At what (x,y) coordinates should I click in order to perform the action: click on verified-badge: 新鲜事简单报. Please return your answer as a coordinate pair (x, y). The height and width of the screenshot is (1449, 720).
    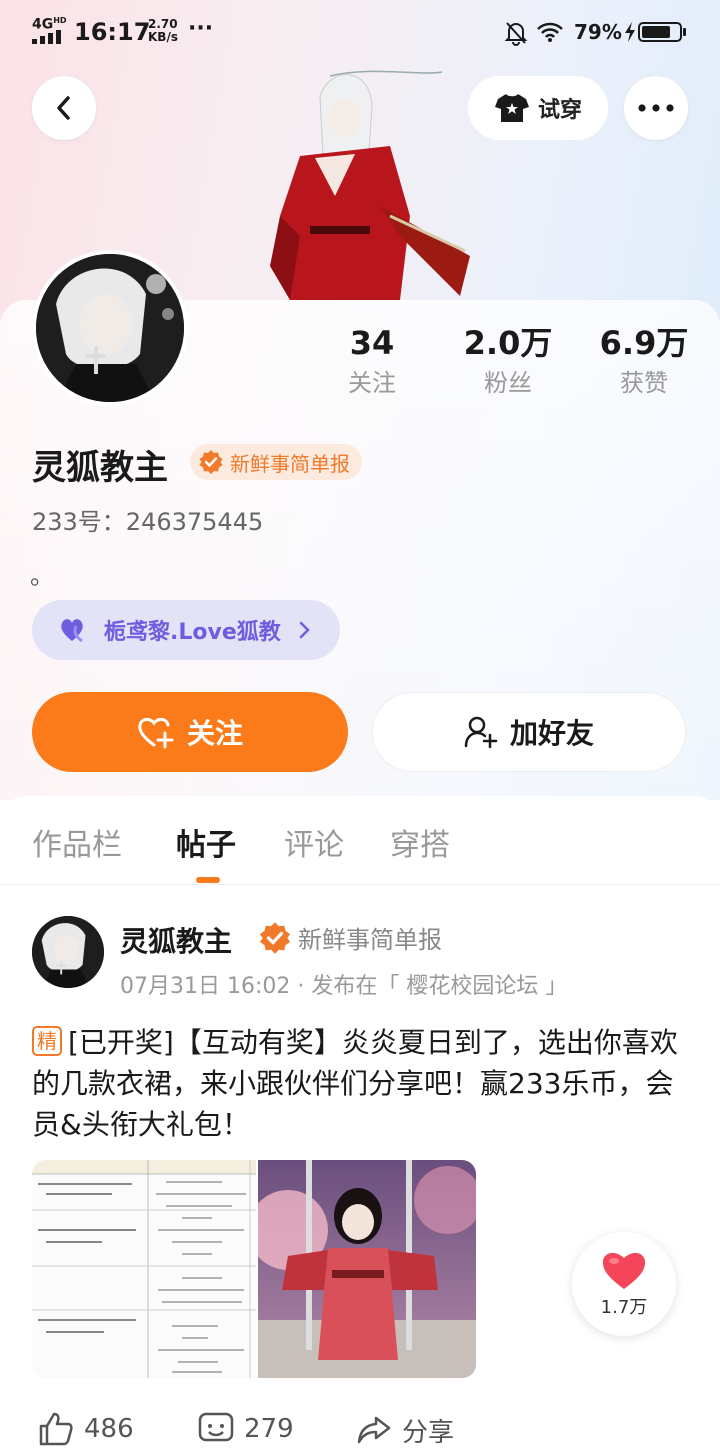
    Looking at the image, I should click on (276, 462).